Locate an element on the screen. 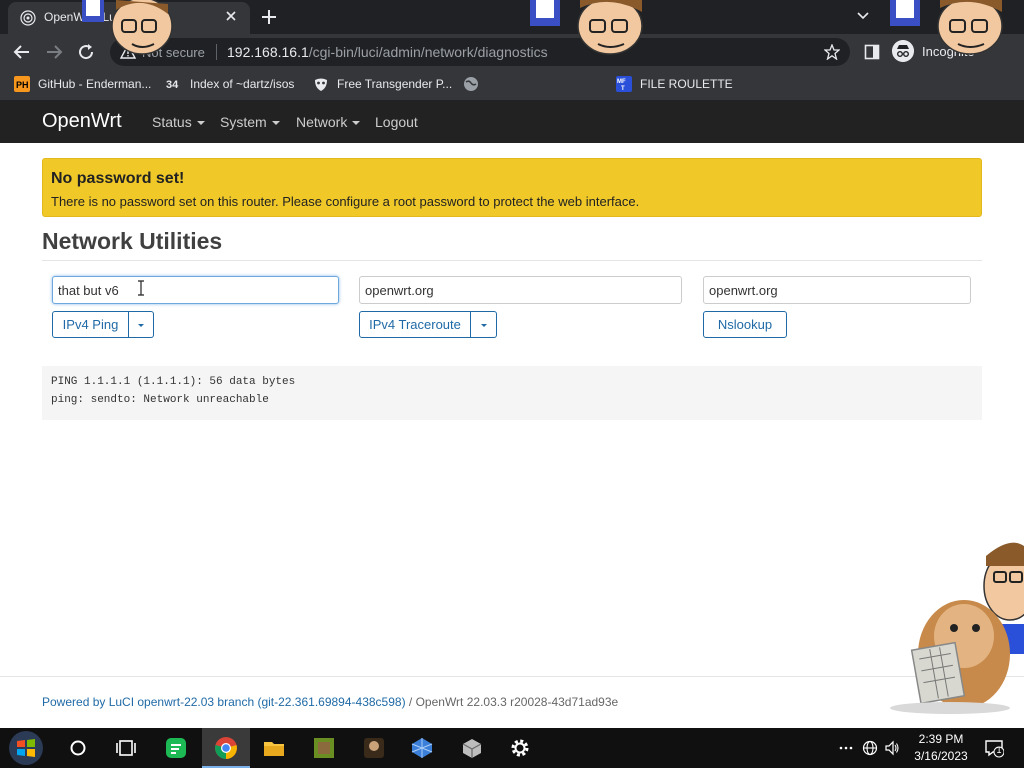 This screenshot has width=1024, height=768. mft-icon: MF T is located at coordinates (624, 84).